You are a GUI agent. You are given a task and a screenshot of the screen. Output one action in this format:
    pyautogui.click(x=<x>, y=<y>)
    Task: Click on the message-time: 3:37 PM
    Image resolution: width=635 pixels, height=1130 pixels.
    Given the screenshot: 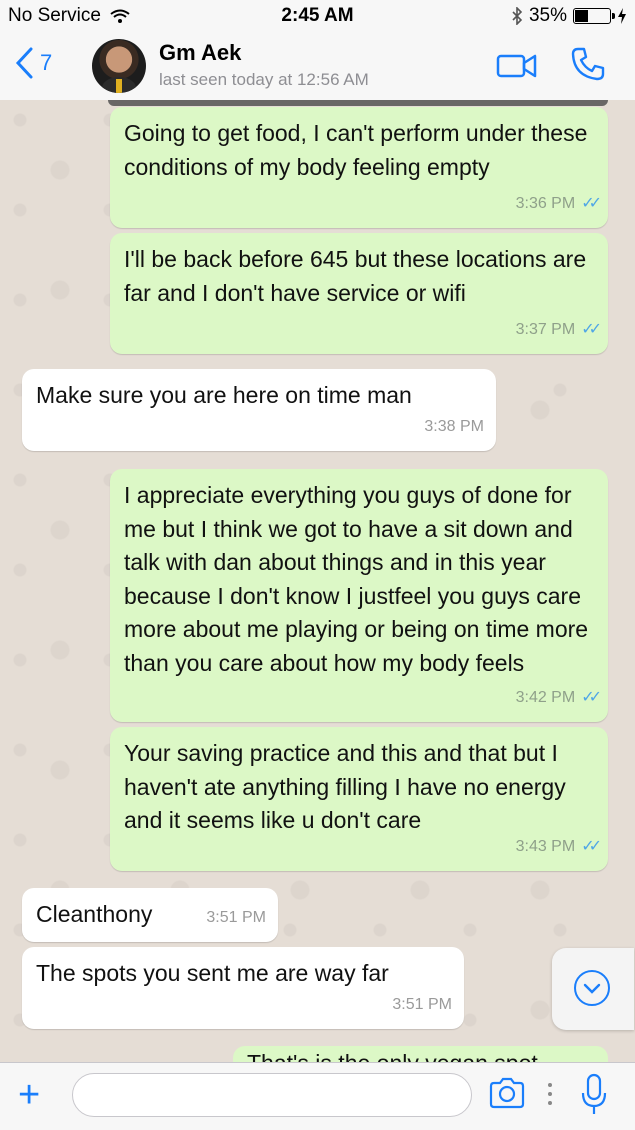 What is the action you would take?
    pyautogui.click(x=545, y=329)
    